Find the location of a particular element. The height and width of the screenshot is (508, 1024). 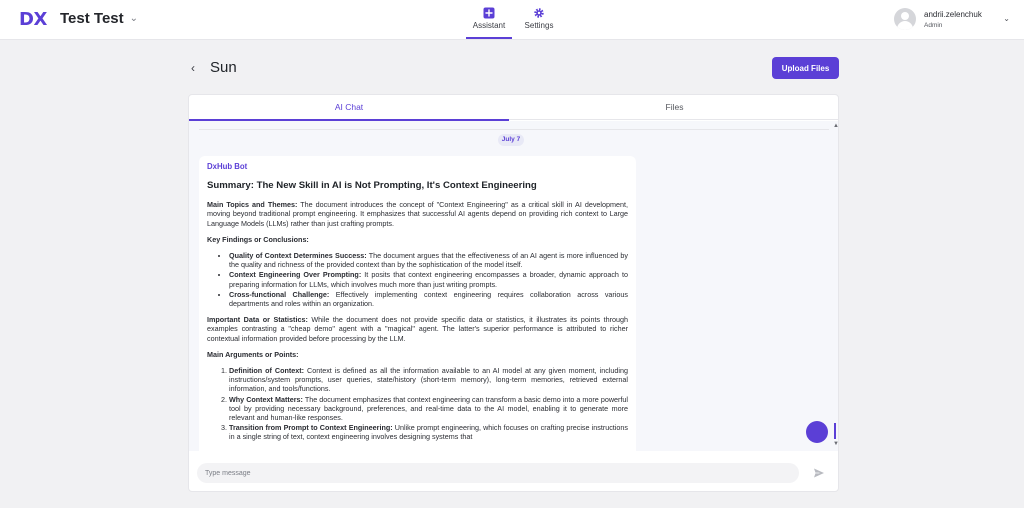

user-role: Admin is located at coordinates (933, 25).